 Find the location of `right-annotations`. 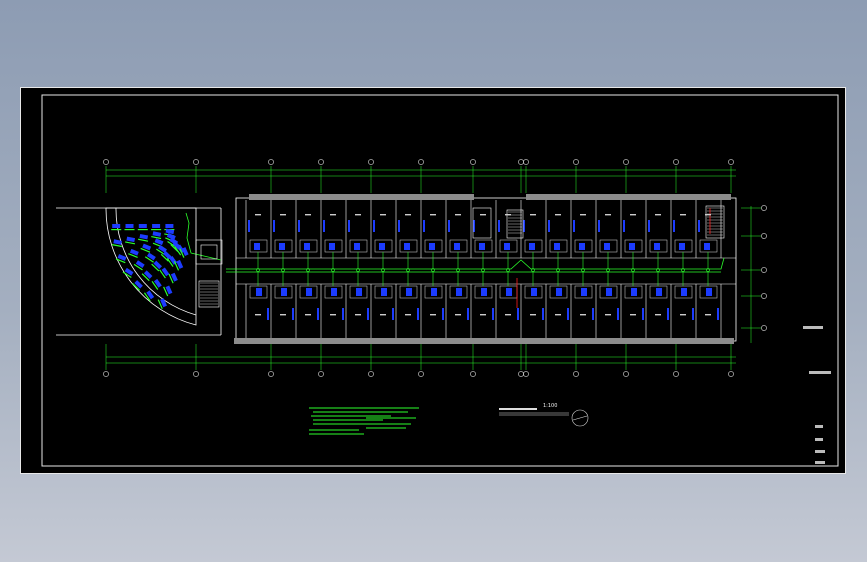

right-annotations is located at coordinates (817, 395).